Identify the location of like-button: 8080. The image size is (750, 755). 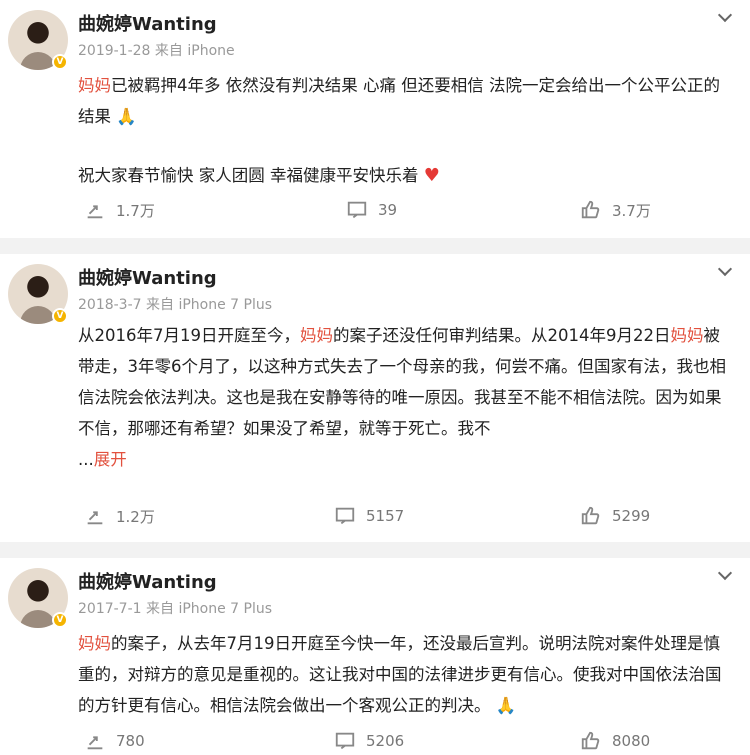
(615, 741).